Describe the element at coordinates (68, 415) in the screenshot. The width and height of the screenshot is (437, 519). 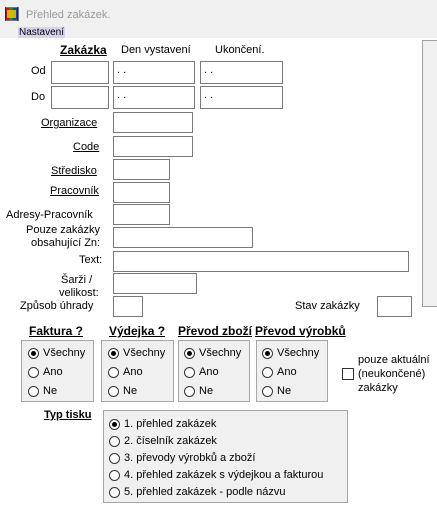
I see `typ-tisku-title: Typ tisku` at that location.